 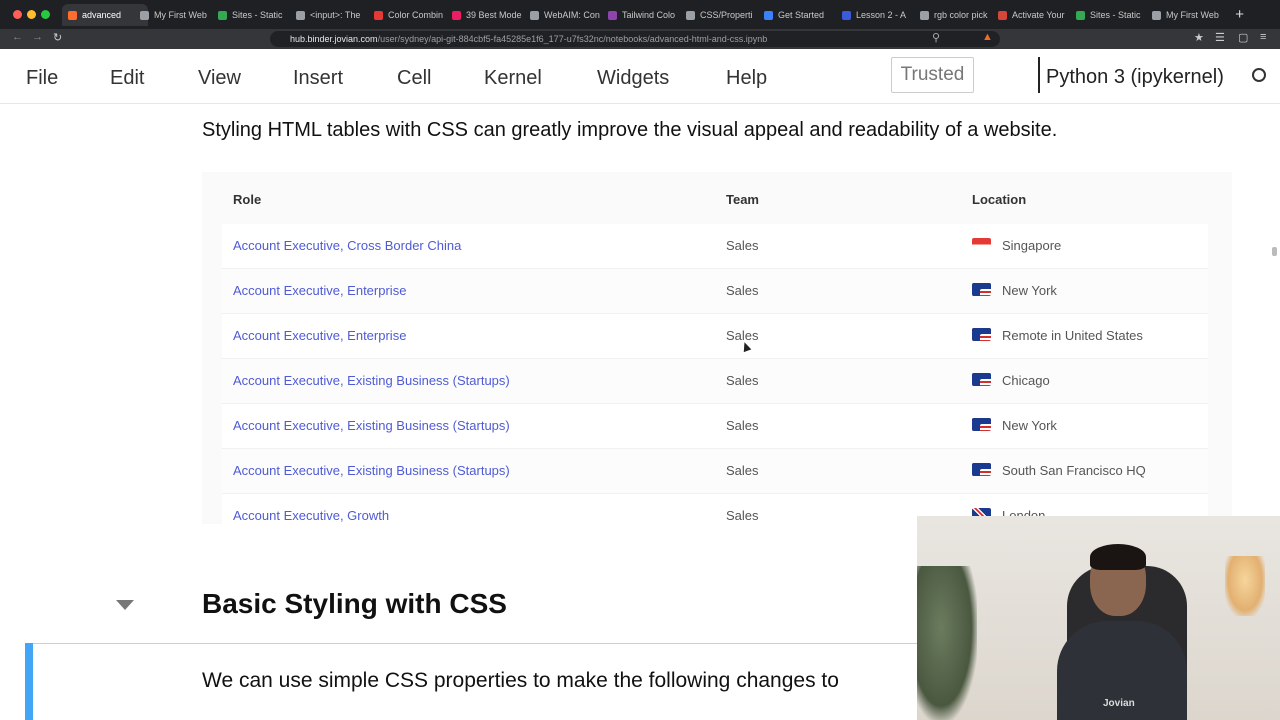 I want to click on browser-tab: WebAIM: Con, so click(x=567, y=15).